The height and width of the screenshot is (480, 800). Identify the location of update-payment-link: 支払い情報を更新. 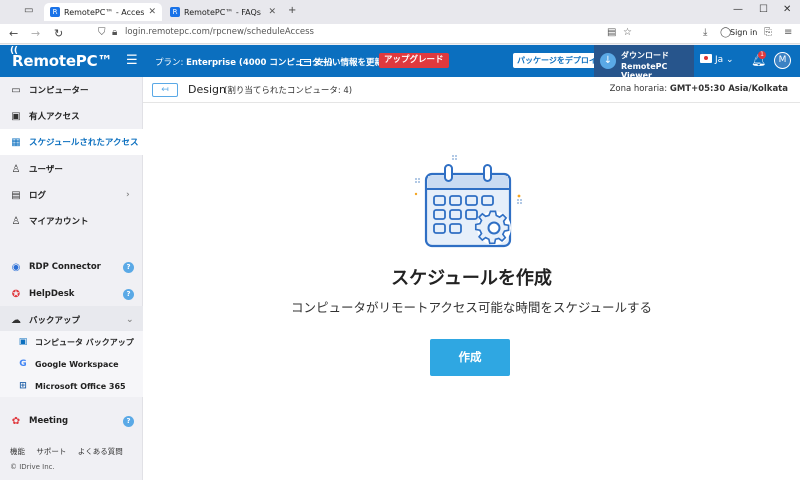
(341, 62).